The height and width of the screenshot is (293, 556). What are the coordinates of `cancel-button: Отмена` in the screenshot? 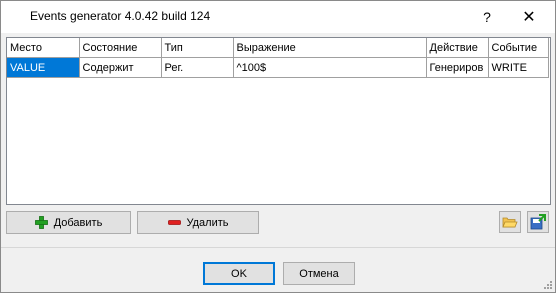 It's located at (319, 273).